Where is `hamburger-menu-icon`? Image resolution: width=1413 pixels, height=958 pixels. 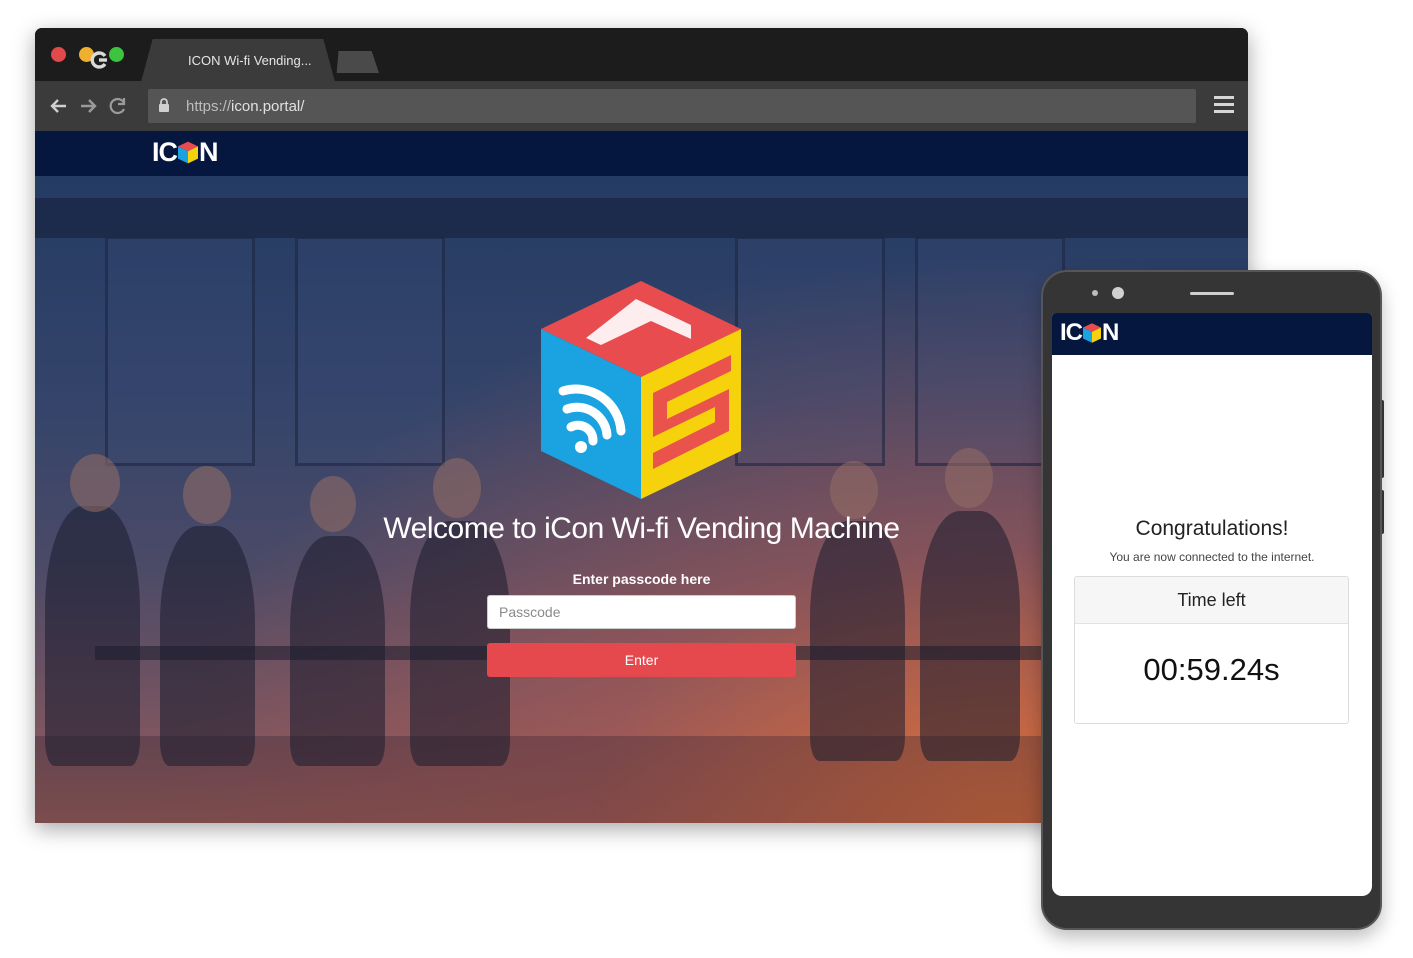
hamburger-menu-icon is located at coordinates (1224, 105).